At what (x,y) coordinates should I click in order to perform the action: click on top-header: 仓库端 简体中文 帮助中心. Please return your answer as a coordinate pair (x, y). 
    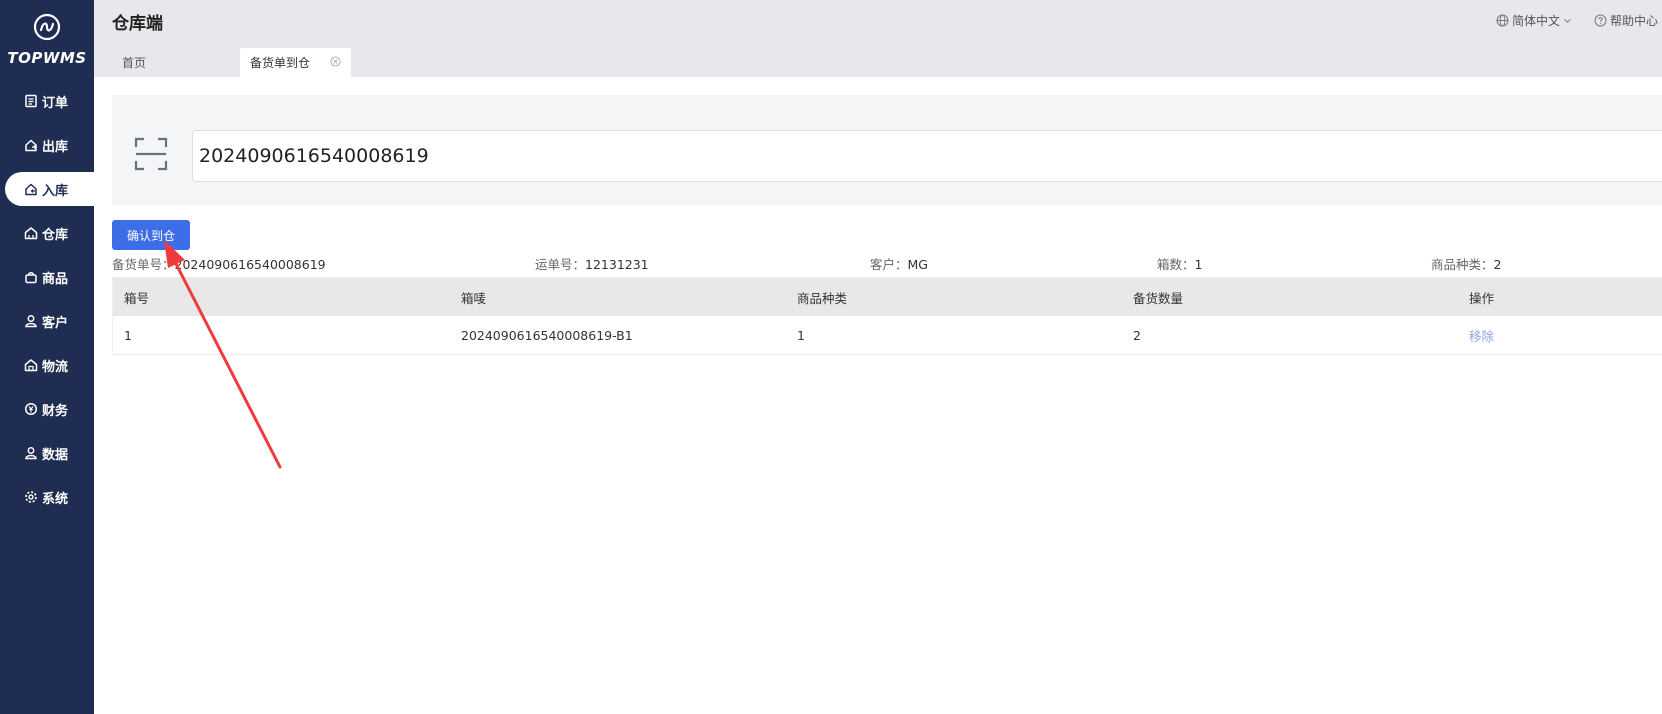
    Looking at the image, I should click on (878, 20).